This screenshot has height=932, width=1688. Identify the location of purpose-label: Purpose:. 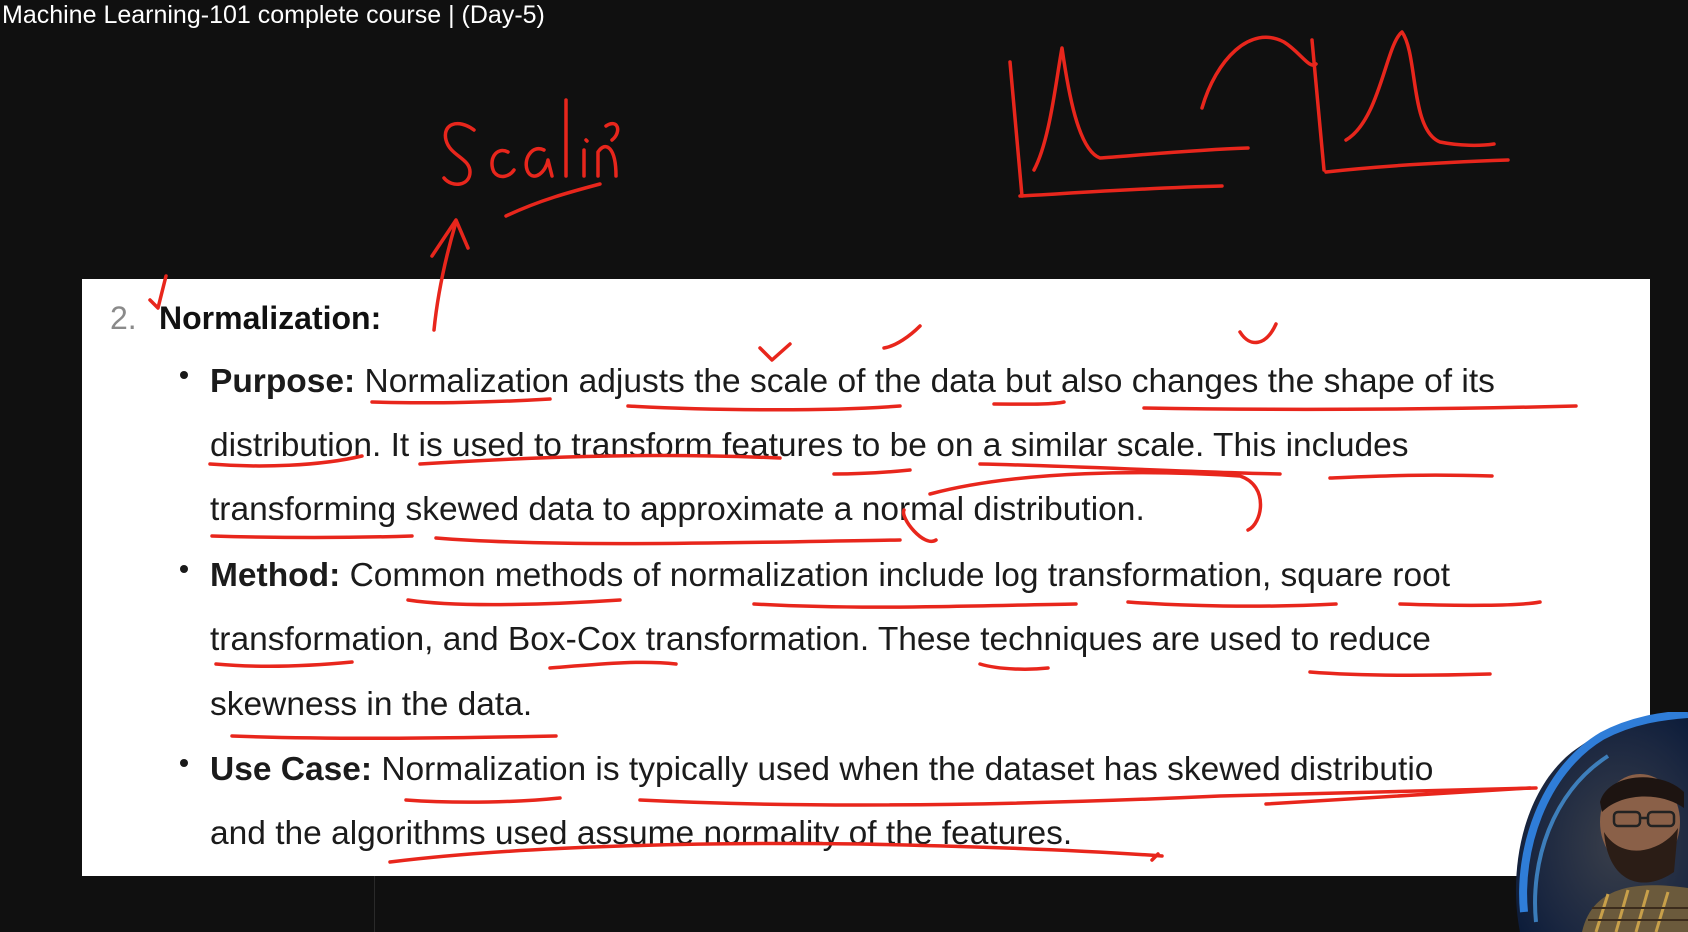
(283, 381).